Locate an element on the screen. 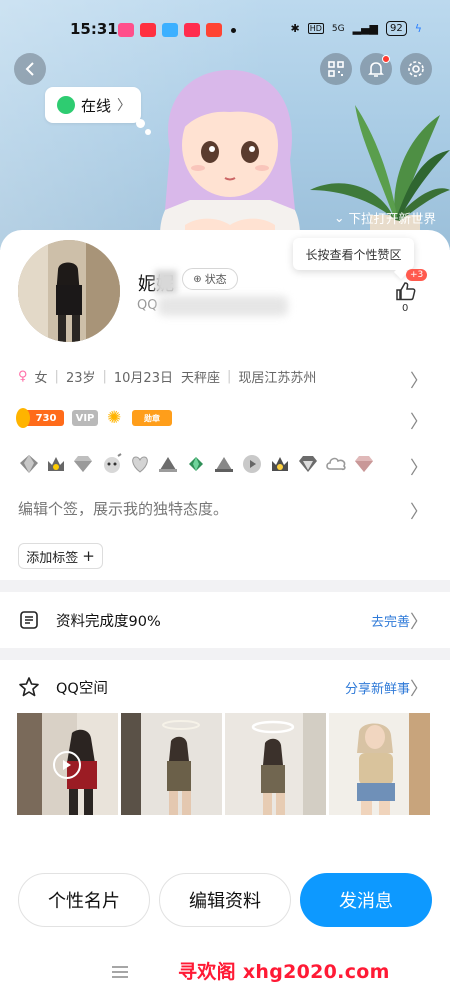 The width and height of the screenshot is (450, 1000). location: 现居江苏苏州 is located at coordinates (277, 378).